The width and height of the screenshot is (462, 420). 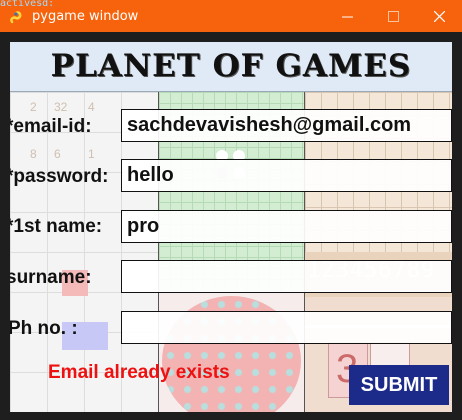 What do you see at coordinates (399, 385) in the screenshot?
I see `submit-button: SUBMIT` at bounding box center [399, 385].